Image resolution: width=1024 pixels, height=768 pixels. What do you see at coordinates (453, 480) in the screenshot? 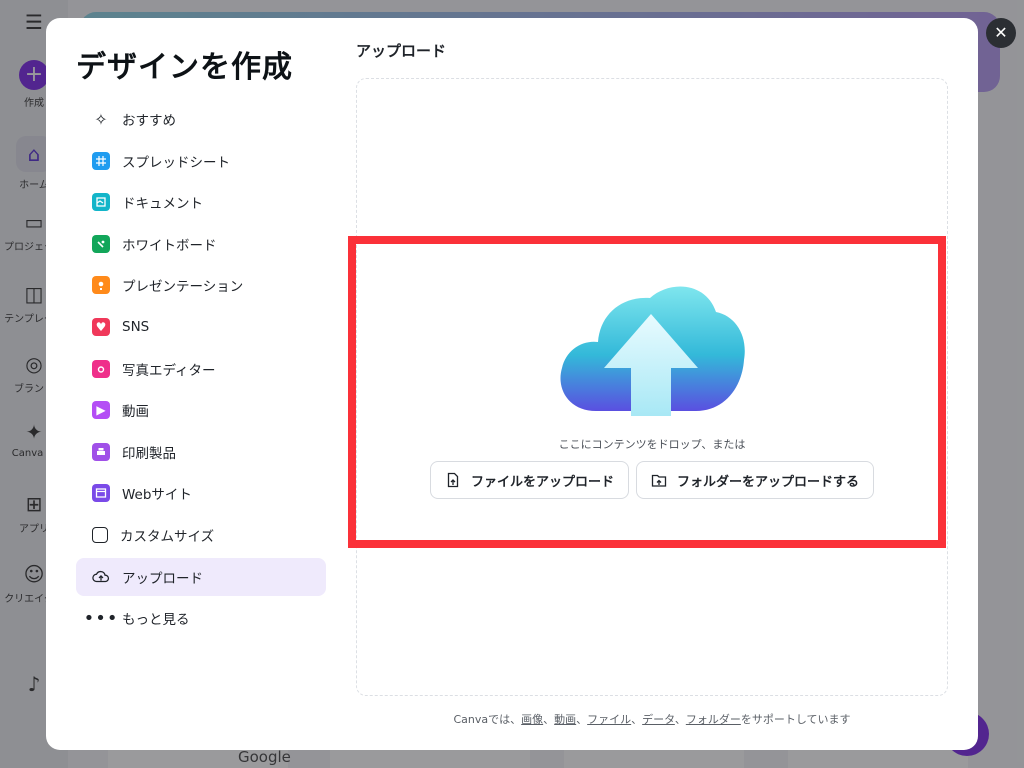
I see `file-upload-icon` at bounding box center [453, 480].